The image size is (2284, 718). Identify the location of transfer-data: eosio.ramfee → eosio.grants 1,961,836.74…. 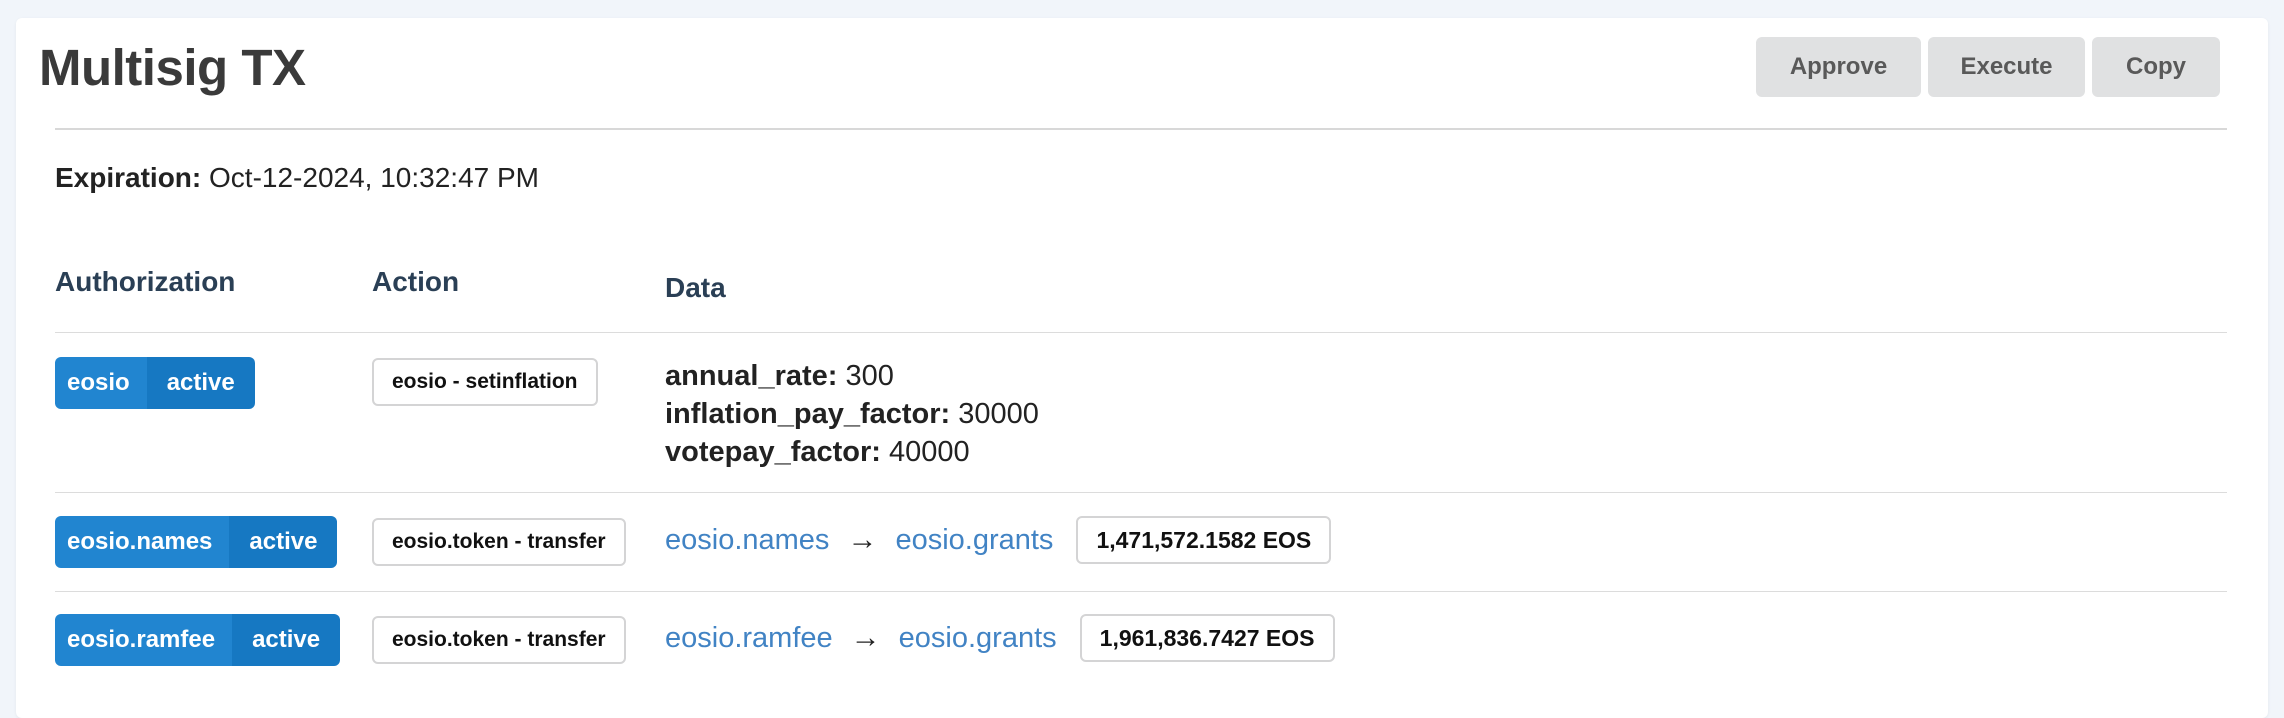
(1000, 638).